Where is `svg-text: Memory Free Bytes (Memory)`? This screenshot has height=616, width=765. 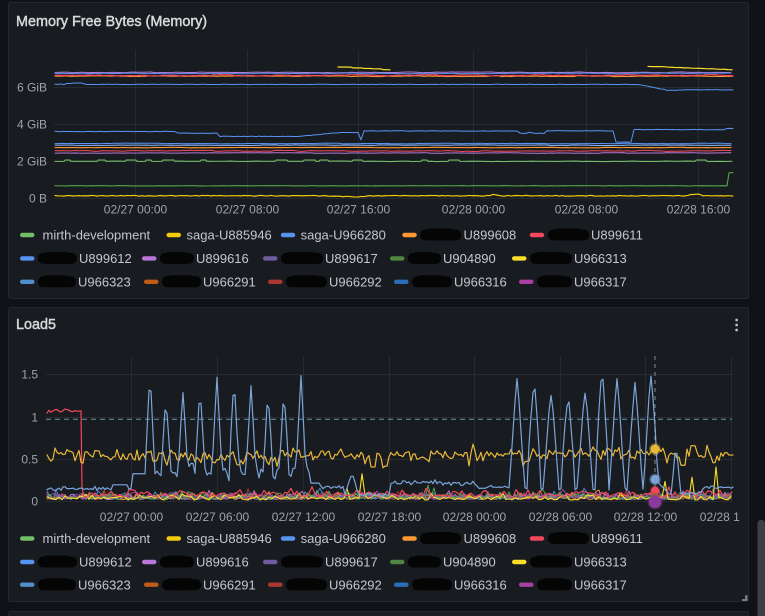 svg-text: Memory Free Bytes (Memory) is located at coordinates (111, 22).